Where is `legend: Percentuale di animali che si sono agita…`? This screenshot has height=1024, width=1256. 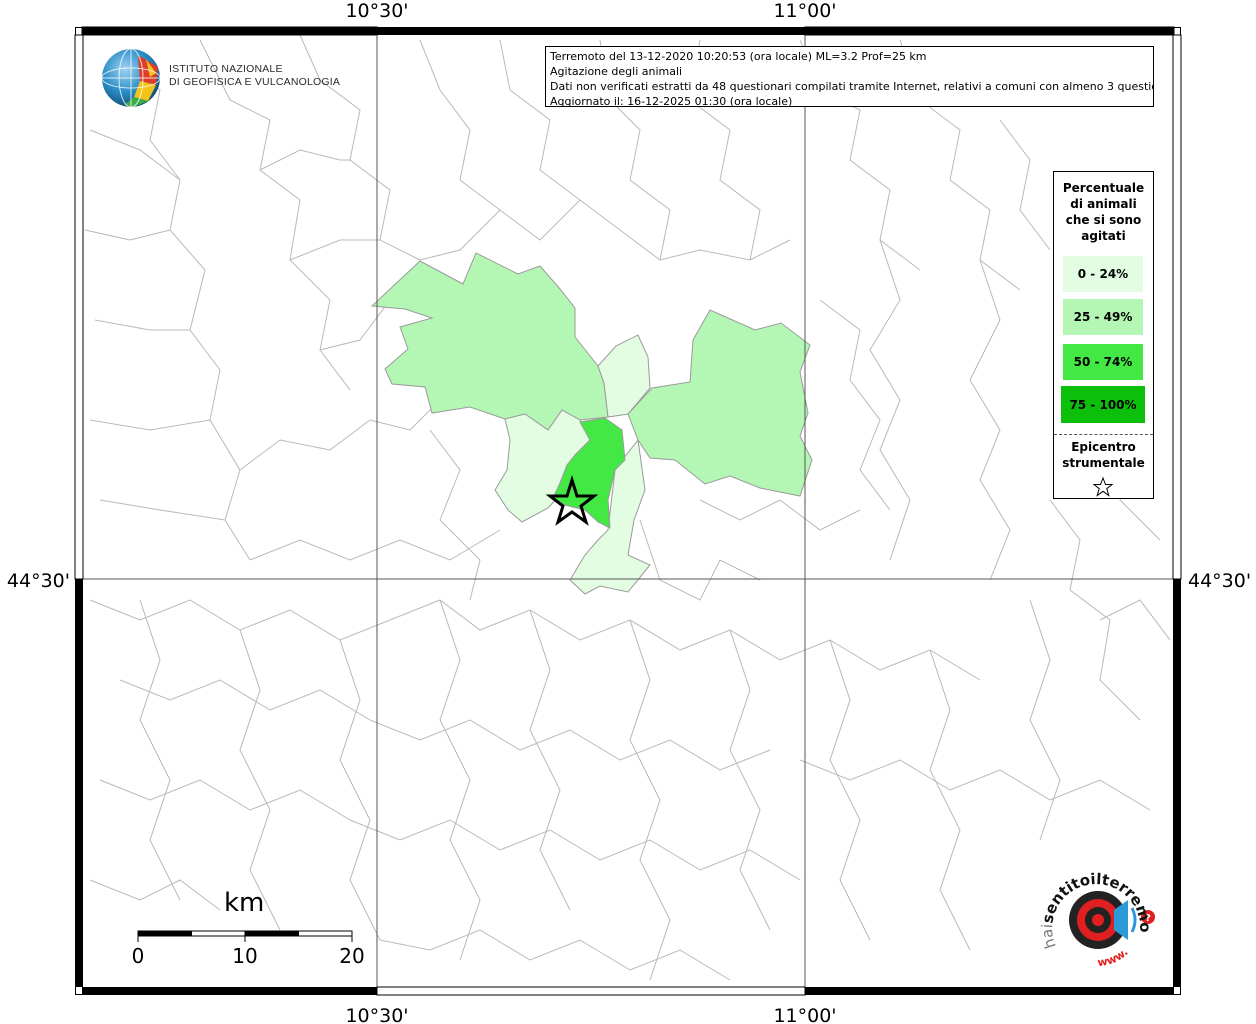 legend: Percentuale di animali che si sono agita… is located at coordinates (1103, 335).